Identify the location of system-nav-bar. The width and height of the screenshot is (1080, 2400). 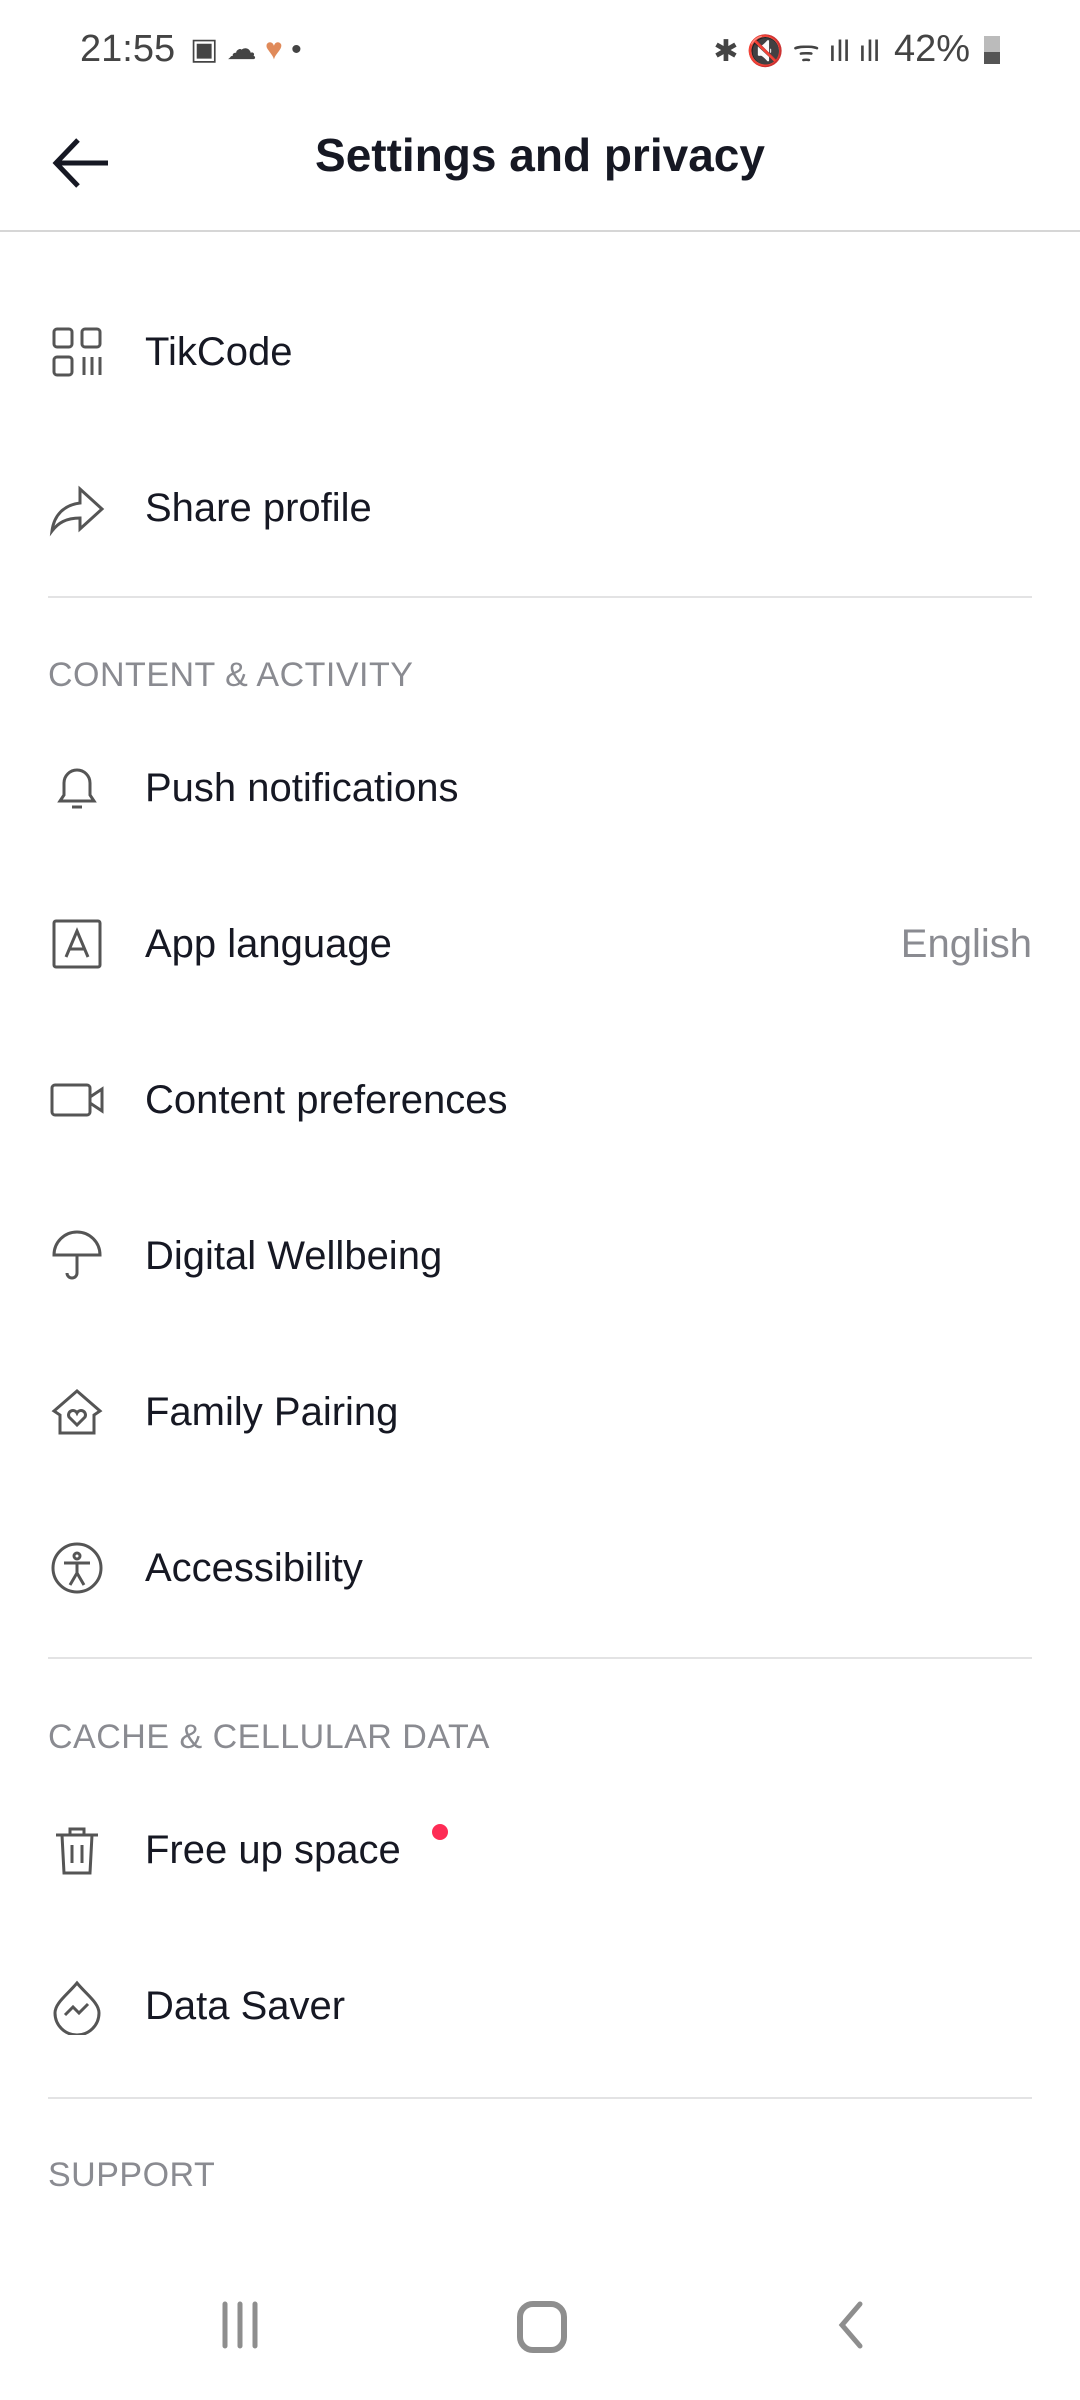
(540, 2325).